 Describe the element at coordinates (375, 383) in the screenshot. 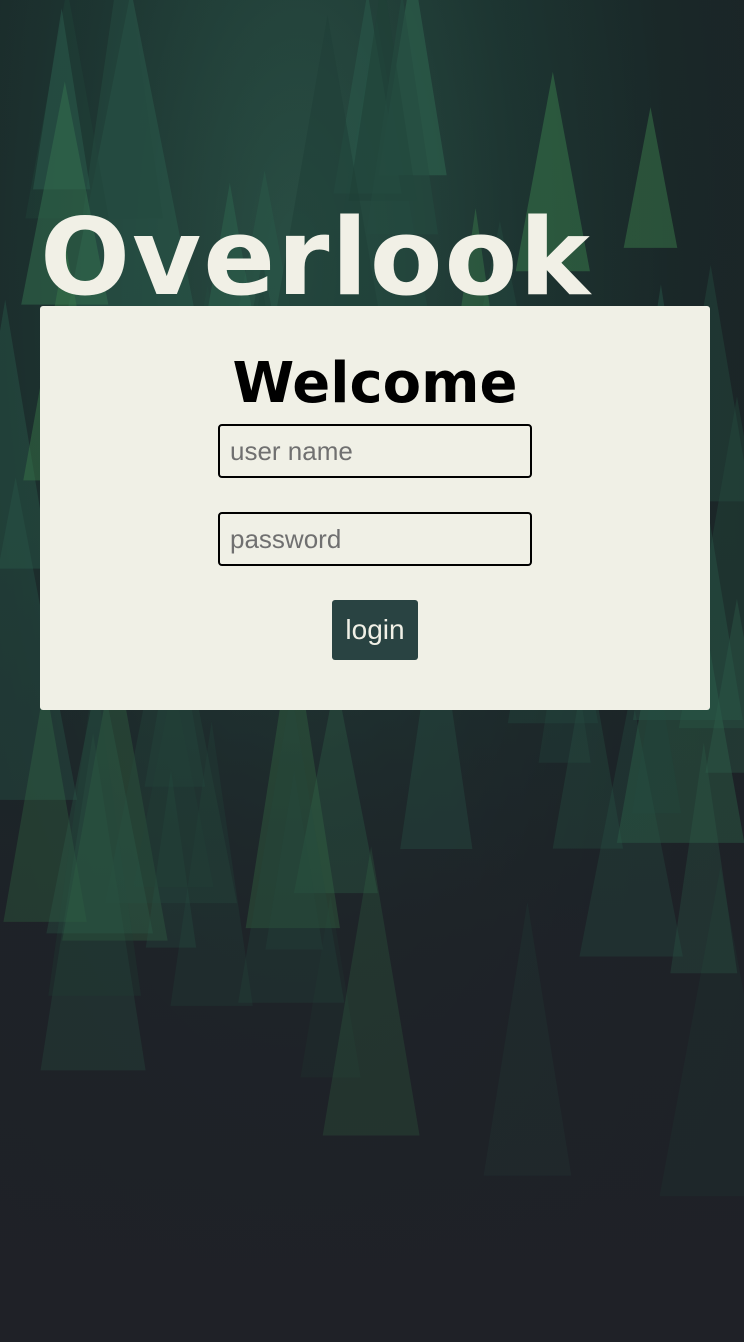

I see `welcome-heading: Welcome` at that location.